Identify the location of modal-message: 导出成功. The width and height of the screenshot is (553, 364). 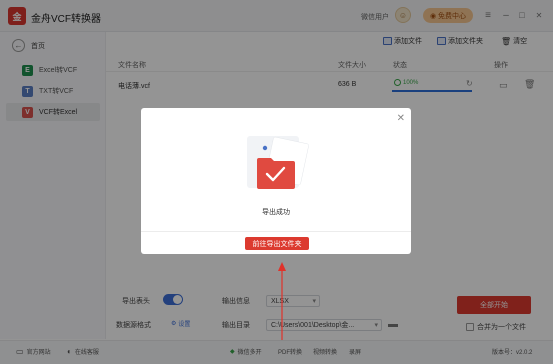
(276, 212).